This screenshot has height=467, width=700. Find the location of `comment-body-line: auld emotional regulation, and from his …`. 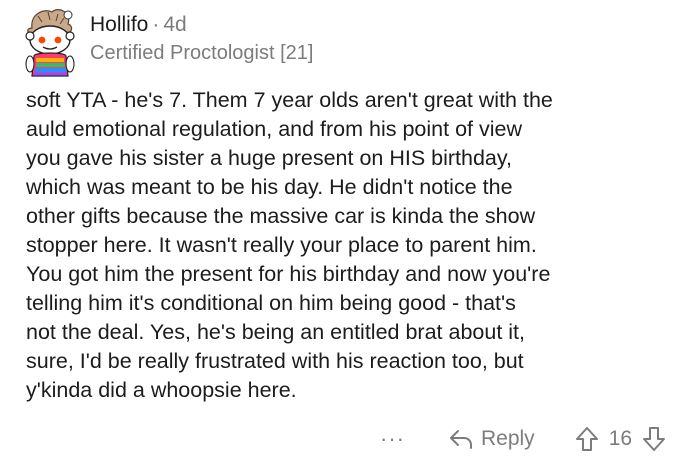

comment-body-line: auld emotional regulation, and from his … is located at coordinates (274, 129).